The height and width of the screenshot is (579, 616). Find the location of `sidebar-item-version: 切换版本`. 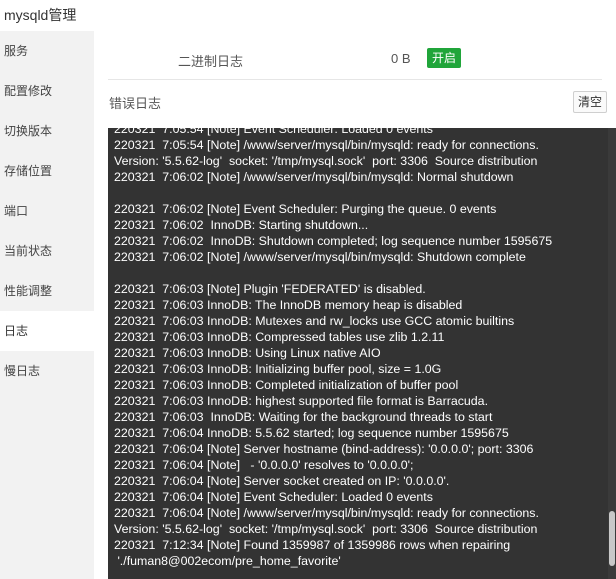

sidebar-item-version: 切换版本 is located at coordinates (47, 131).